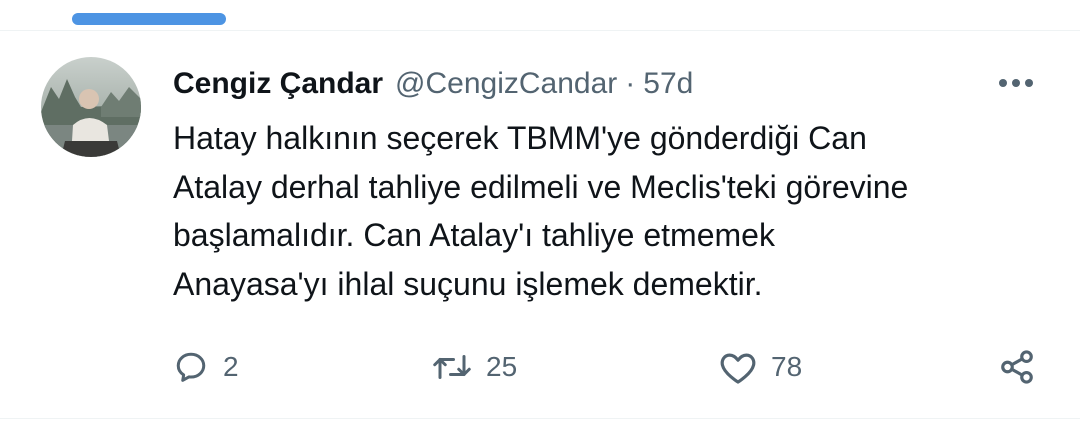 The image size is (1080, 422). I want to click on retweet-button: 25, so click(474, 367).